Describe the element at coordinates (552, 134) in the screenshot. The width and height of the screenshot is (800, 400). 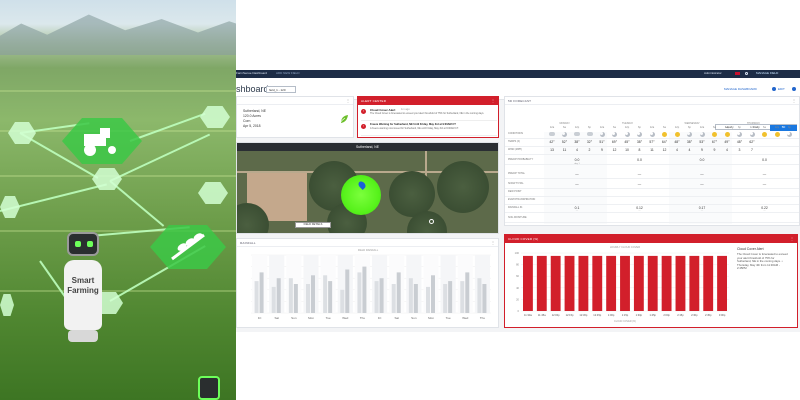
I see `cloud-icon` at that location.